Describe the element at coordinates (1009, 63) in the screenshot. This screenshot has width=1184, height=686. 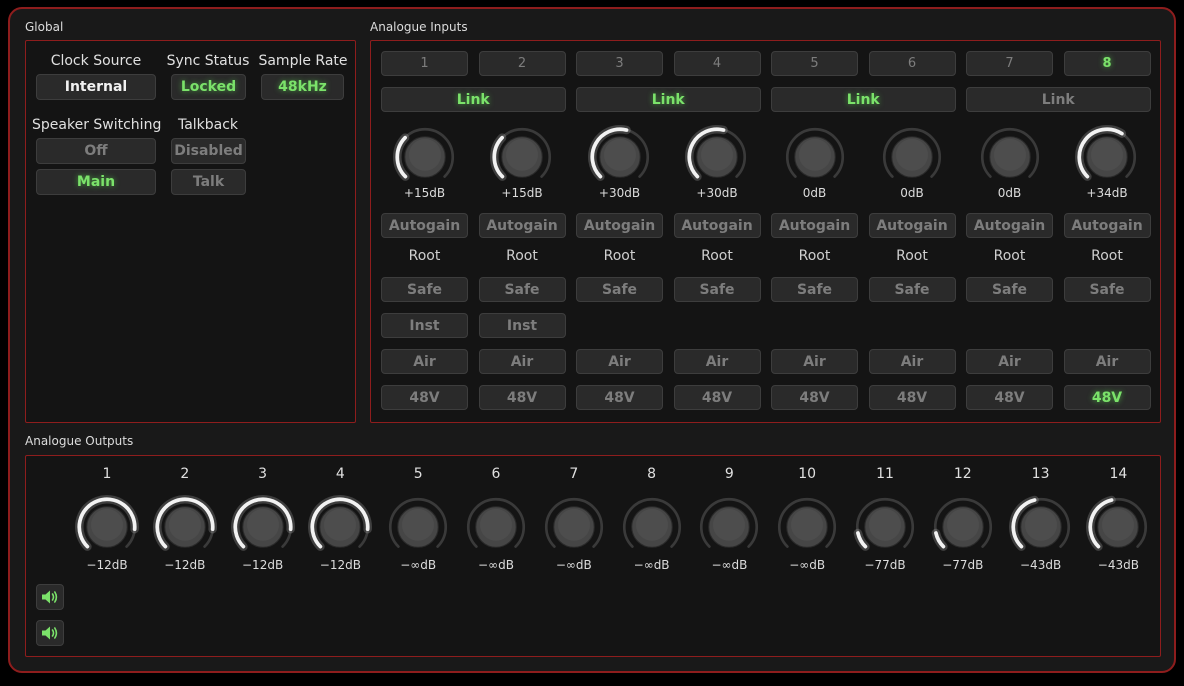
I see `input-channel-7-select: 7` at that location.